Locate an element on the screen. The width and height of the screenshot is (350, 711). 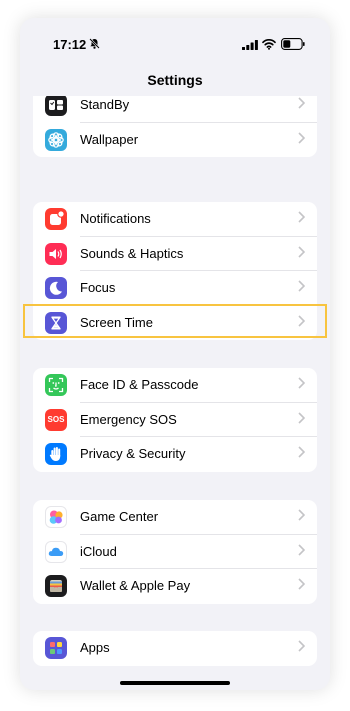
settings-item-face-id-passcode: Face ID & Passcode is located at coordinates (175, 385).